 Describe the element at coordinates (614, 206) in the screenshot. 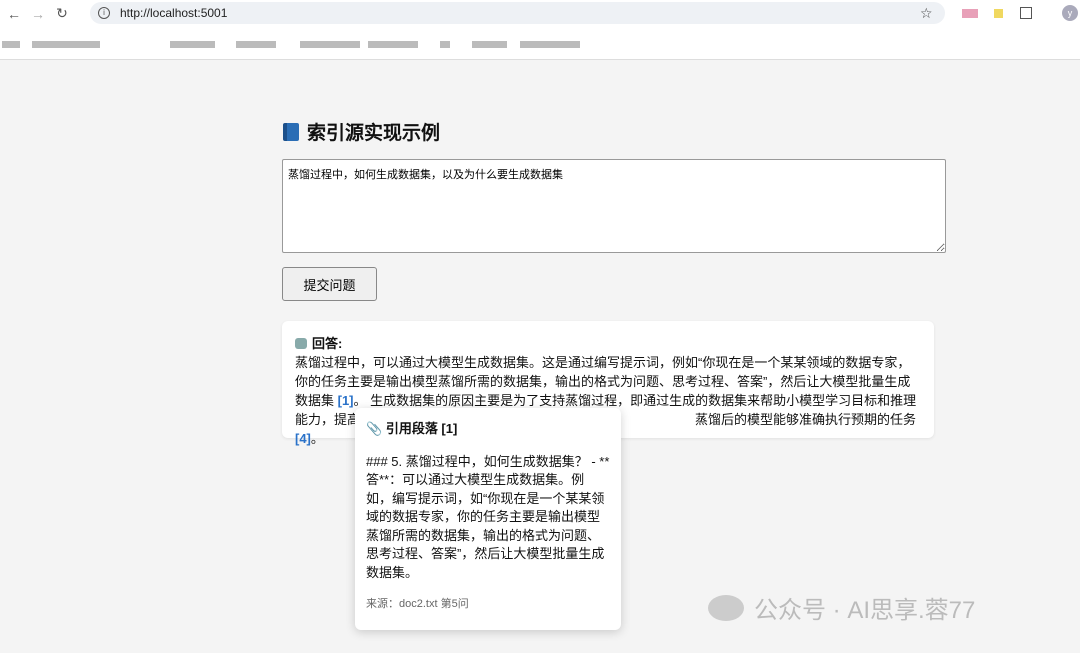

I see `question-input: 蒸馏过程中，如何生成数据集，以及为什么要生成数据集` at that location.